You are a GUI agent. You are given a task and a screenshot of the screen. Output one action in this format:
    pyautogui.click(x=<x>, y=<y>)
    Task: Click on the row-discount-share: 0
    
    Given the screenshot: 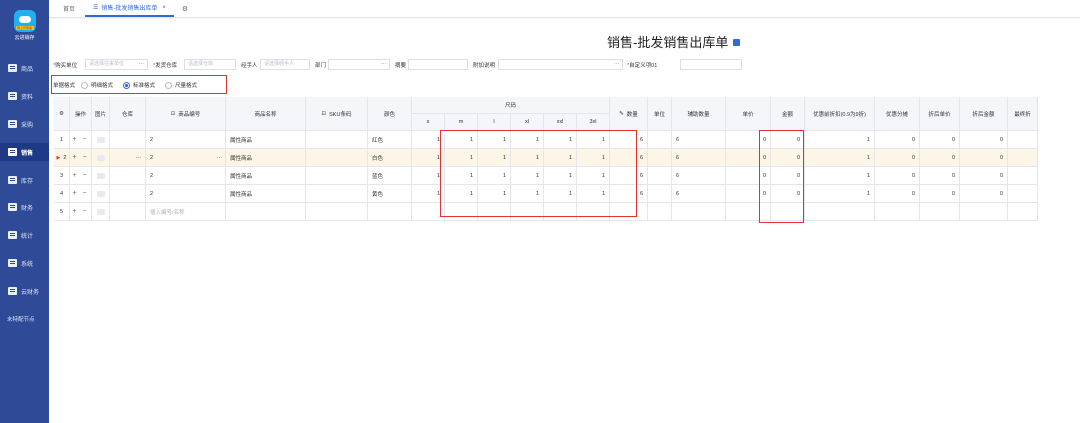 What is the action you would take?
    pyautogui.click(x=897, y=194)
    